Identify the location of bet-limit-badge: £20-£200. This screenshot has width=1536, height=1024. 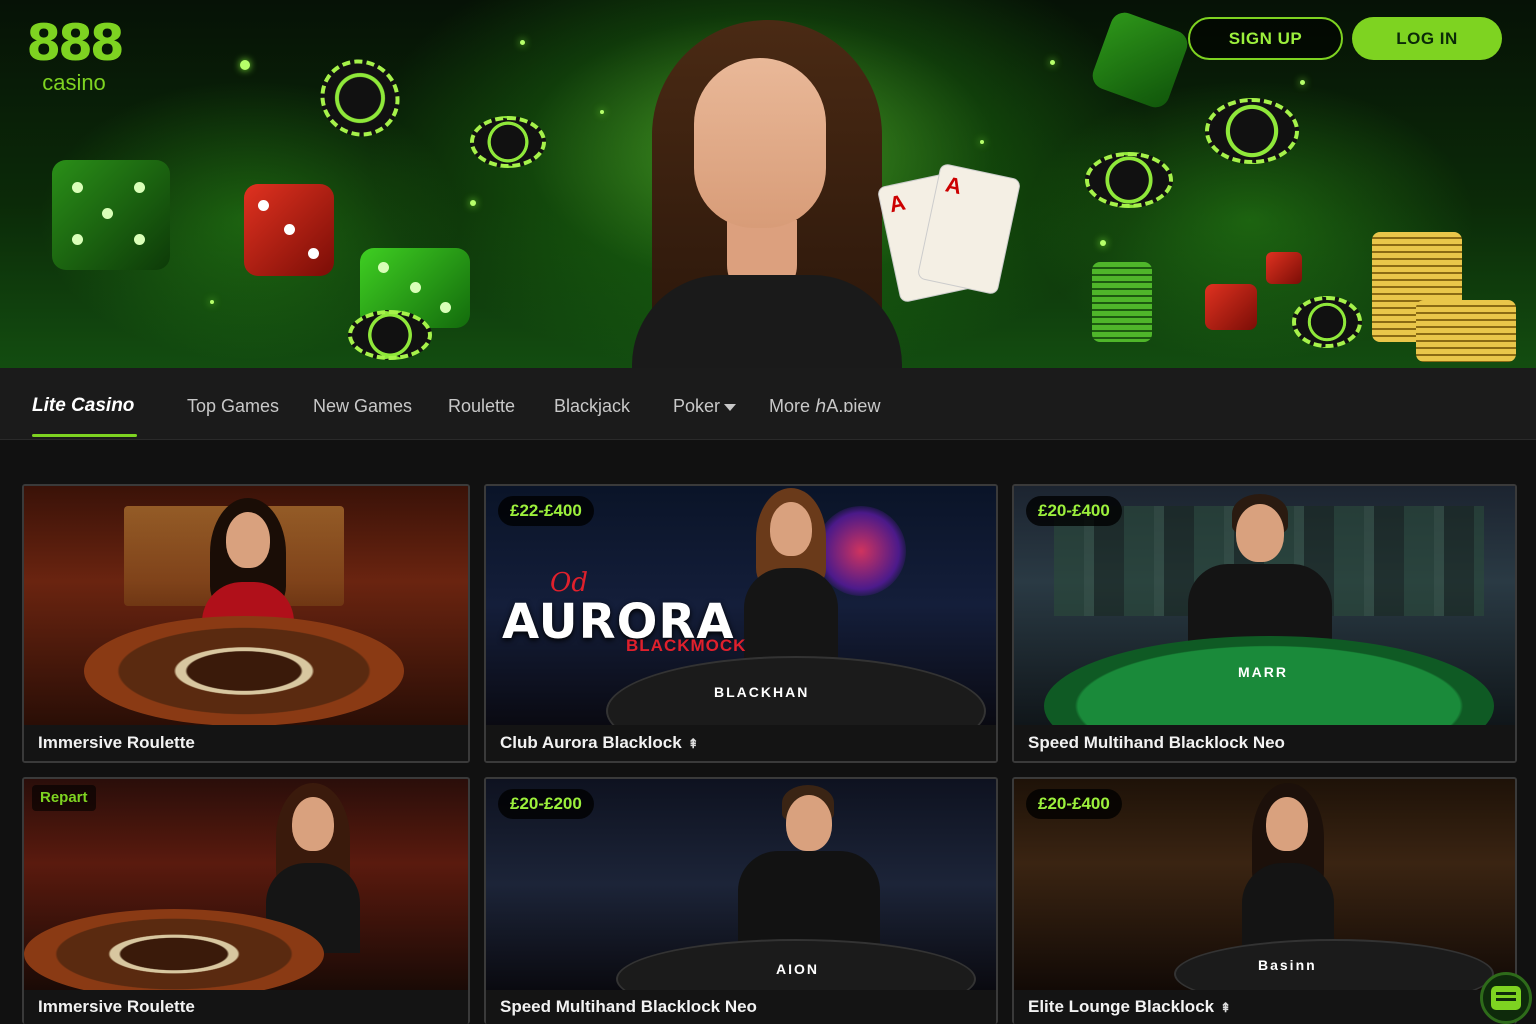
(546, 804).